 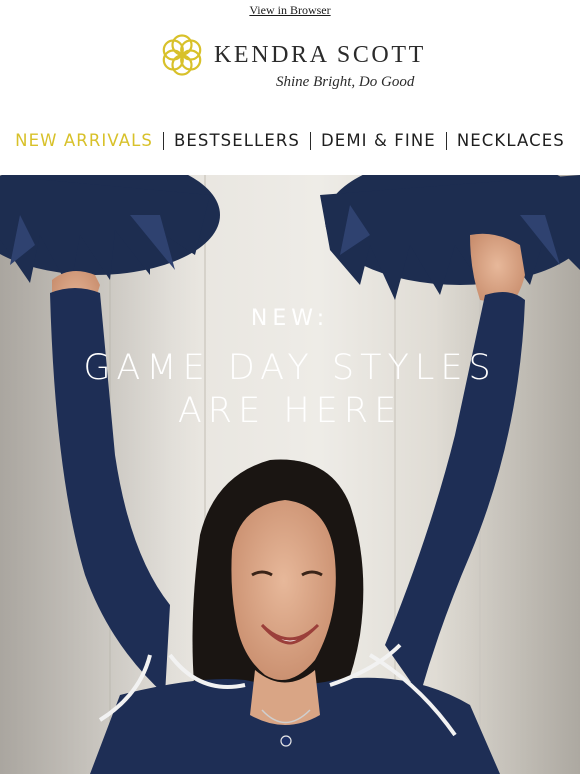 I want to click on brand-tagline: Shine Bright, Do Good, so click(x=345, y=82).